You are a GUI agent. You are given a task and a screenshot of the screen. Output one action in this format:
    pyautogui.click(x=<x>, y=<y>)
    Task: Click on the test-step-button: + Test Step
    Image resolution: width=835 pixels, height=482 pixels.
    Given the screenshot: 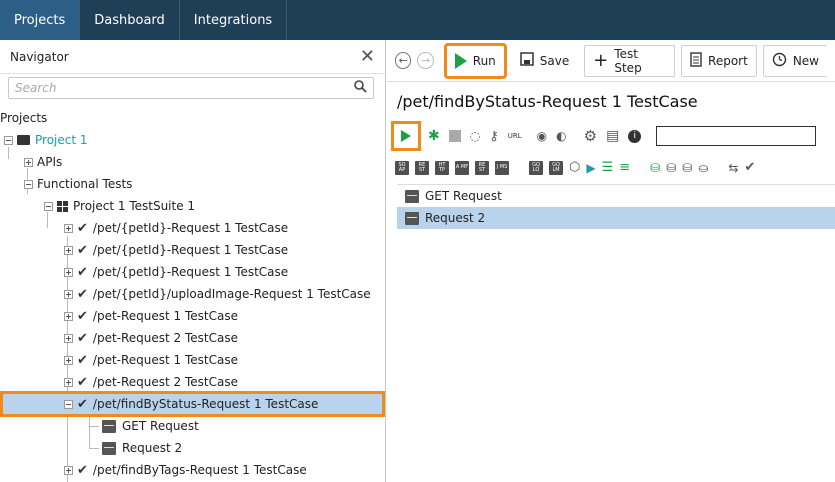 What is the action you would take?
    pyautogui.click(x=630, y=60)
    